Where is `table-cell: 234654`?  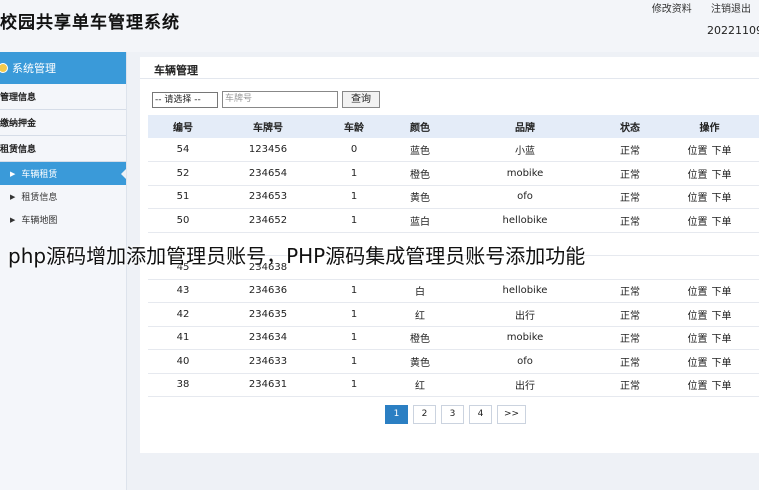 table-cell: 234654 is located at coordinates (268, 173).